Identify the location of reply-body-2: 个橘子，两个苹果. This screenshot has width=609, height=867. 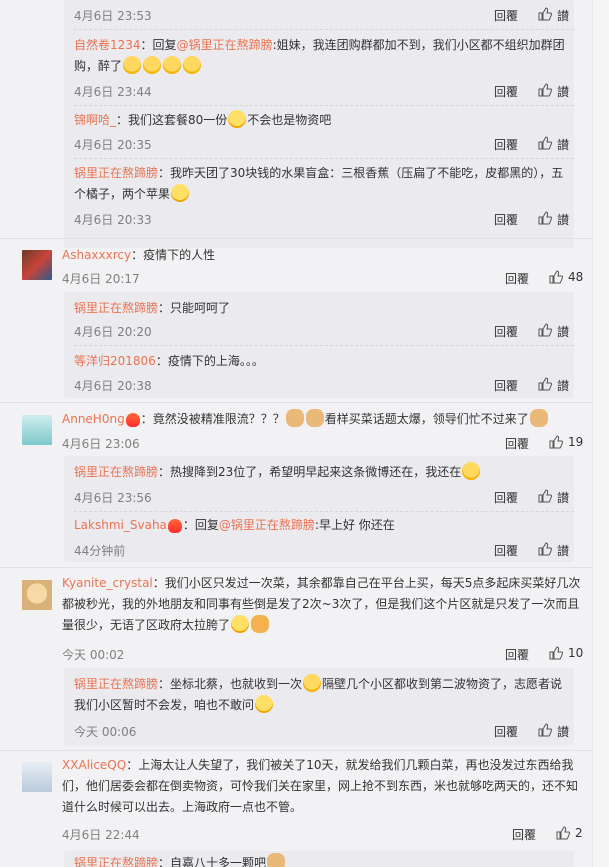
(122, 194).